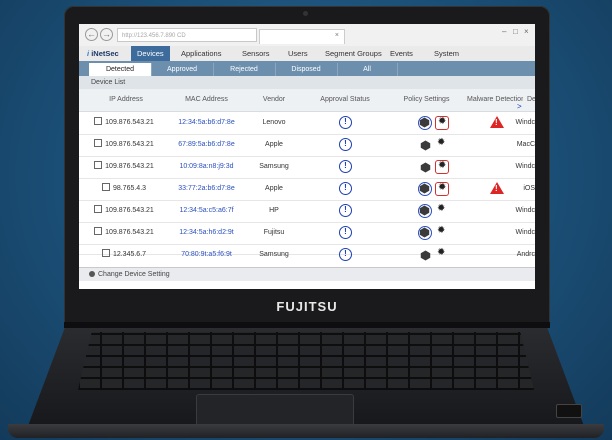 The height and width of the screenshot is (440, 612). Describe the element at coordinates (353, 53) in the screenshot. I see `menu-segment-groups: Segment Groups` at that location.